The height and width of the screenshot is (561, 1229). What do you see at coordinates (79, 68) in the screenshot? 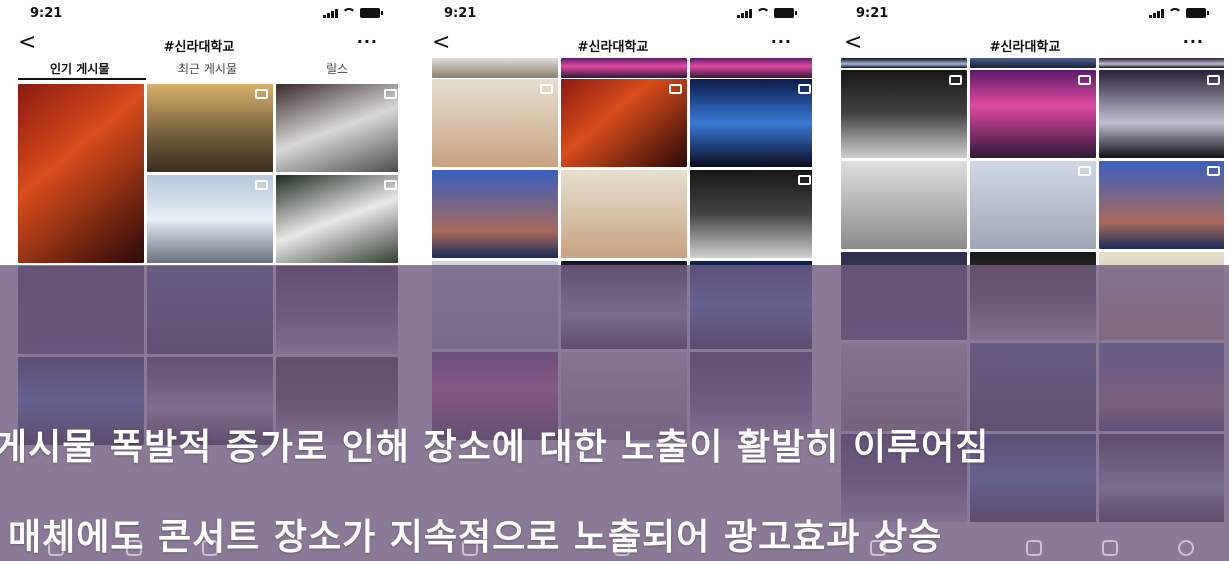
I see `tab-popular-posts: 인기 게시물` at bounding box center [79, 68].